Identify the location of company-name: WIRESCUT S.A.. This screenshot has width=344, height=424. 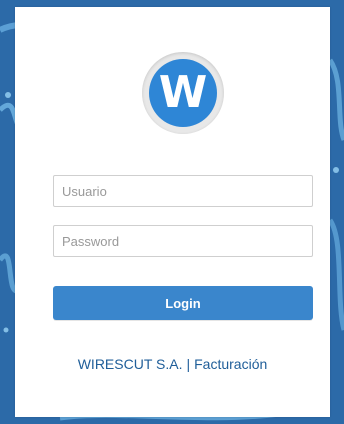
(130, 364).